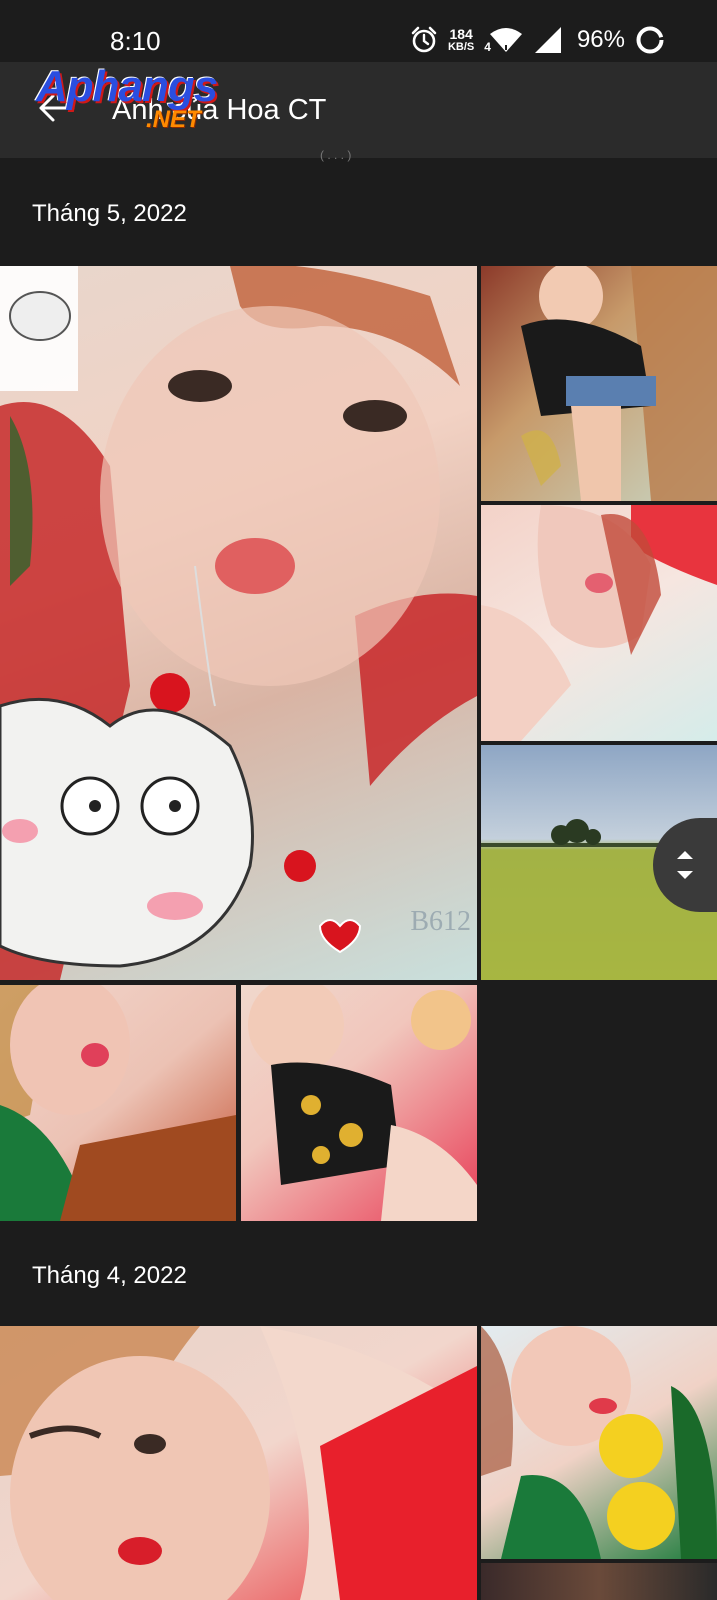 This screenshot has width=717, height=1600. Describe the element at coordinates (135, 41) in the screenshot. I see `status-time: 8:10` at that location.